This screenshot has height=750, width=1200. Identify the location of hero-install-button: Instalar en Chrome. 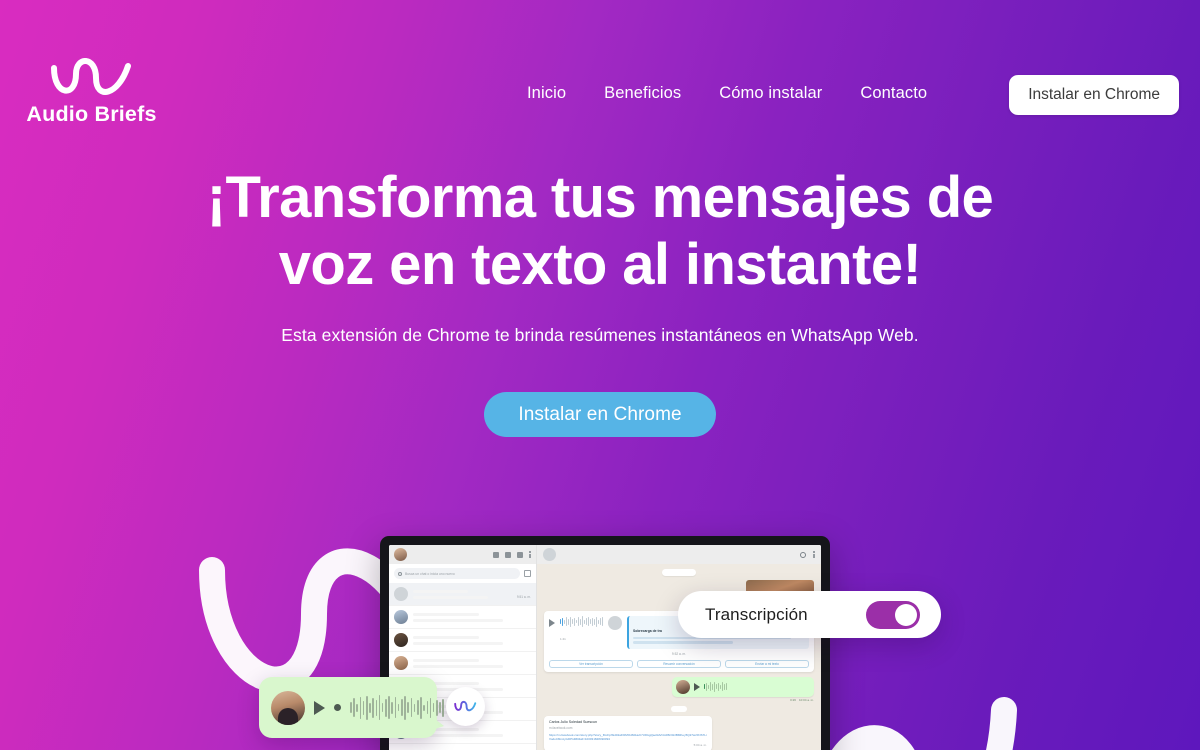
(600, 414).